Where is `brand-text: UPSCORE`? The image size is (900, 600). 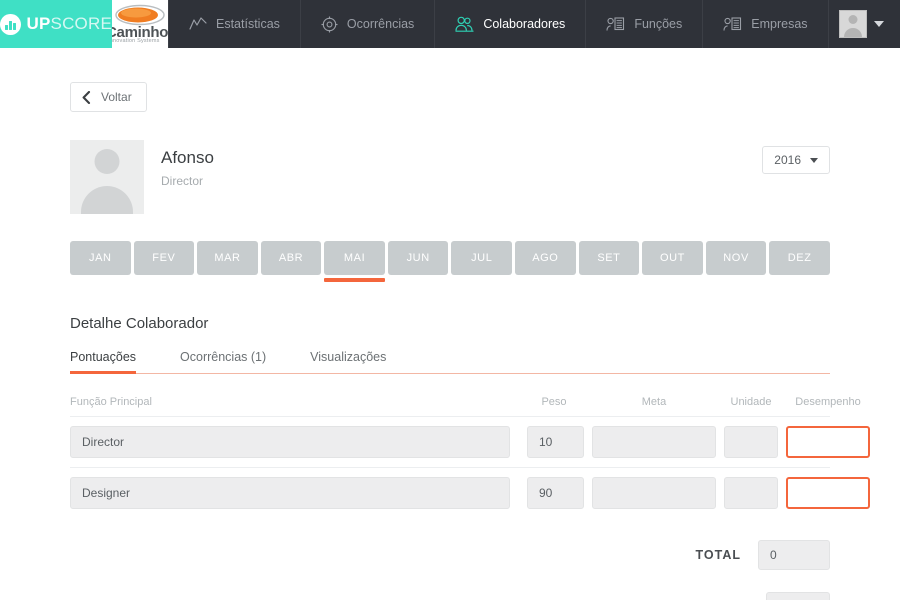
brand-text: UPSCORE is located at coordinates (70, 24).